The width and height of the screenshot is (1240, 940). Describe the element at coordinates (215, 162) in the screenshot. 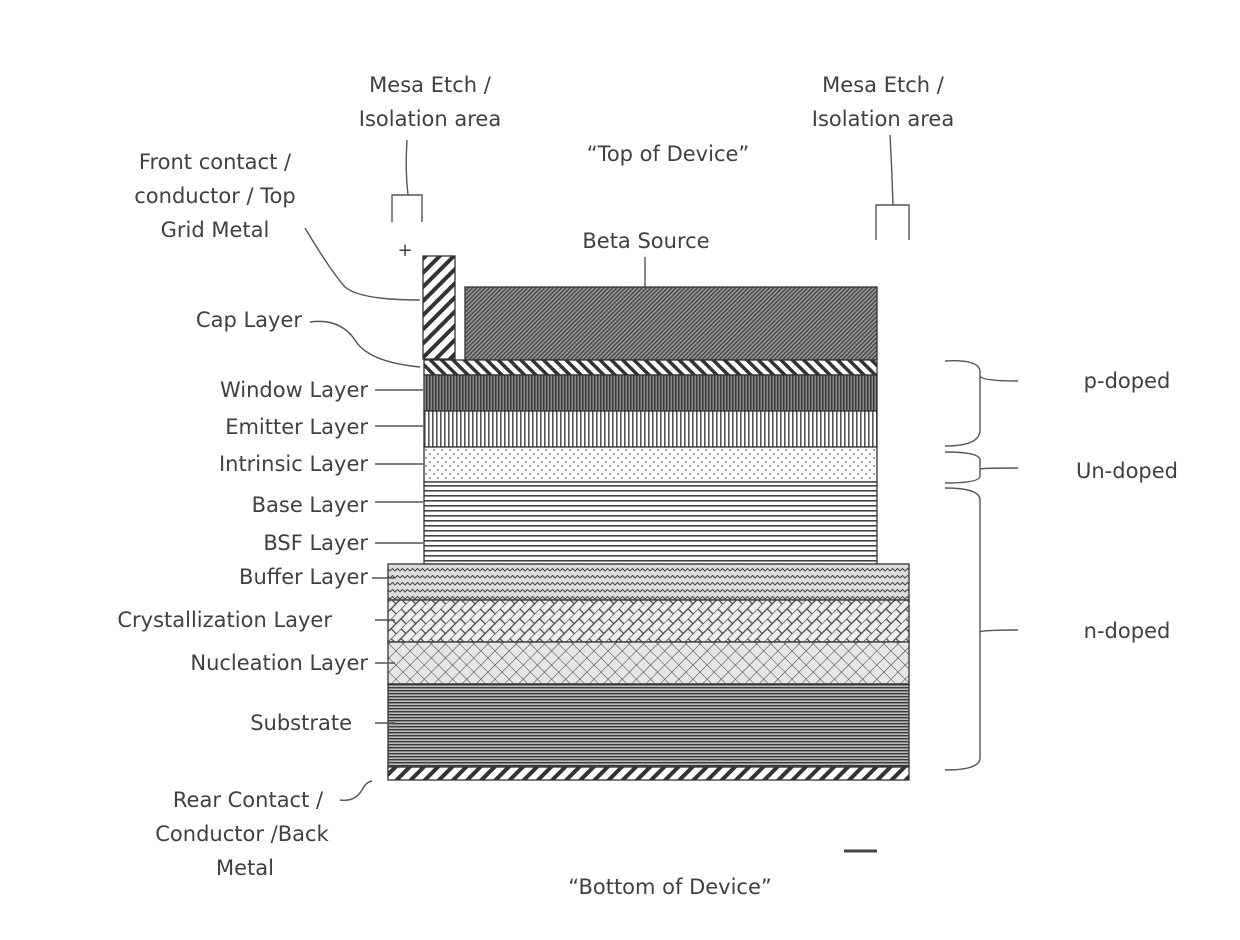

I see `front-contact-label-line1: Front contact /` at that location.